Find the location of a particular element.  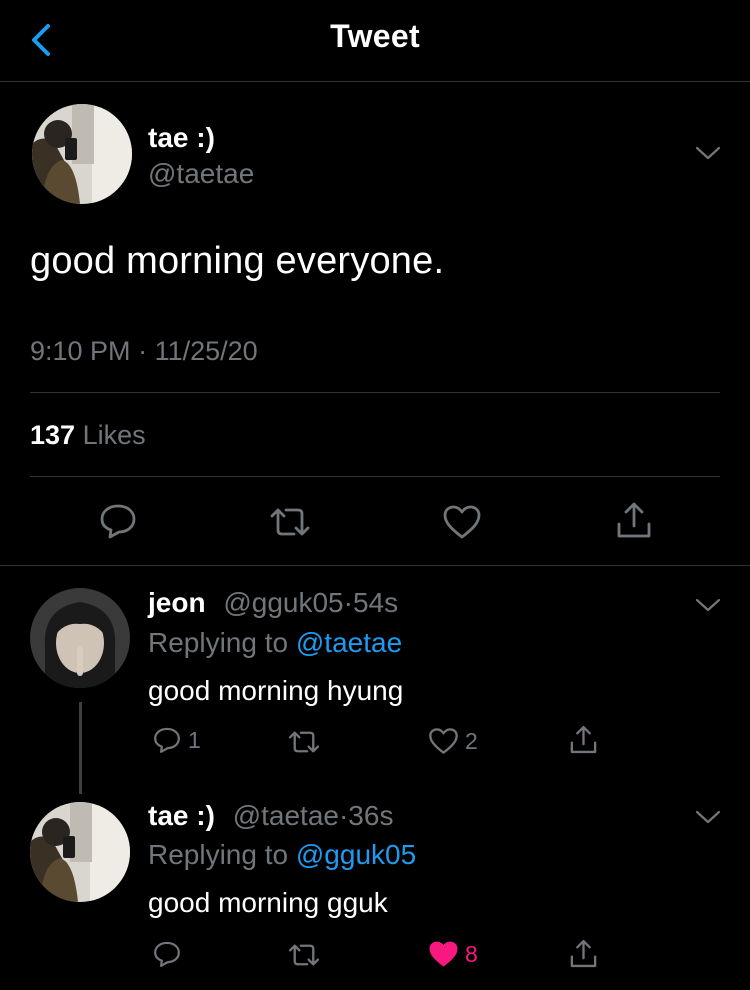

tweet-timestamp: 9:10 PM · 11/25/20 is located at coordinates (144, 351).